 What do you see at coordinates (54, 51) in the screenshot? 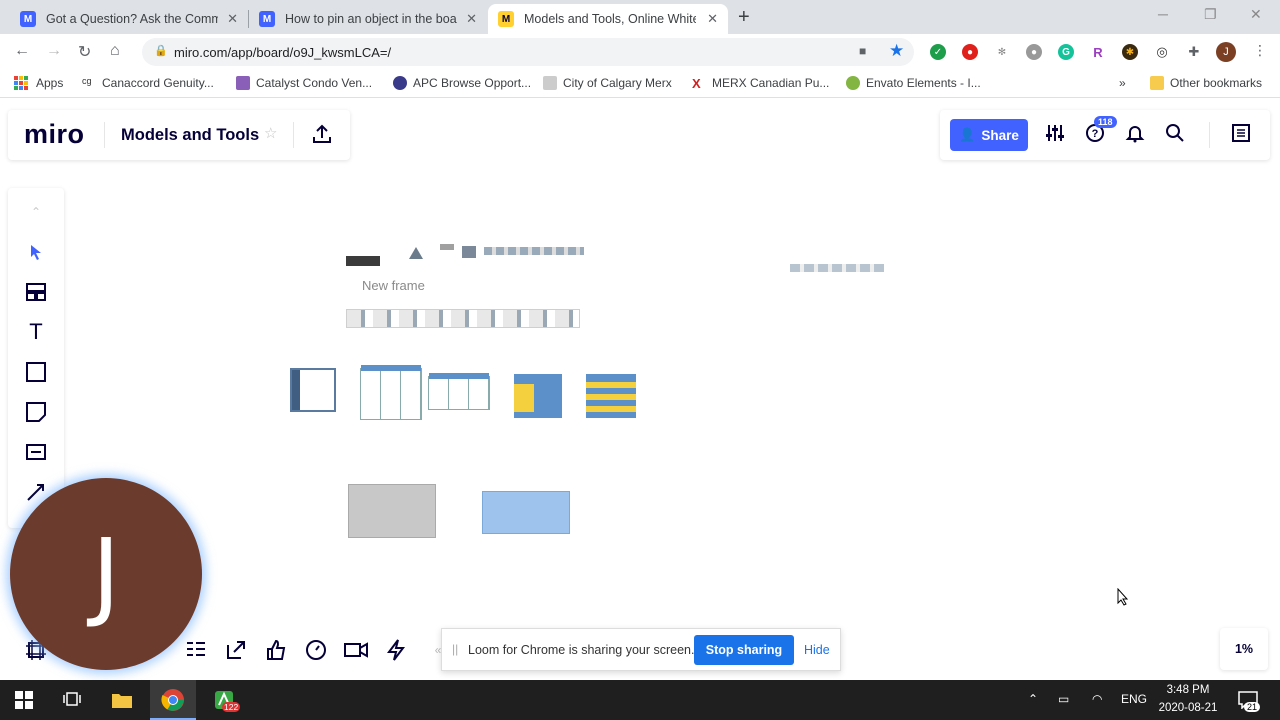
I see `forward-icon: →` at bounding box center [54, 51].